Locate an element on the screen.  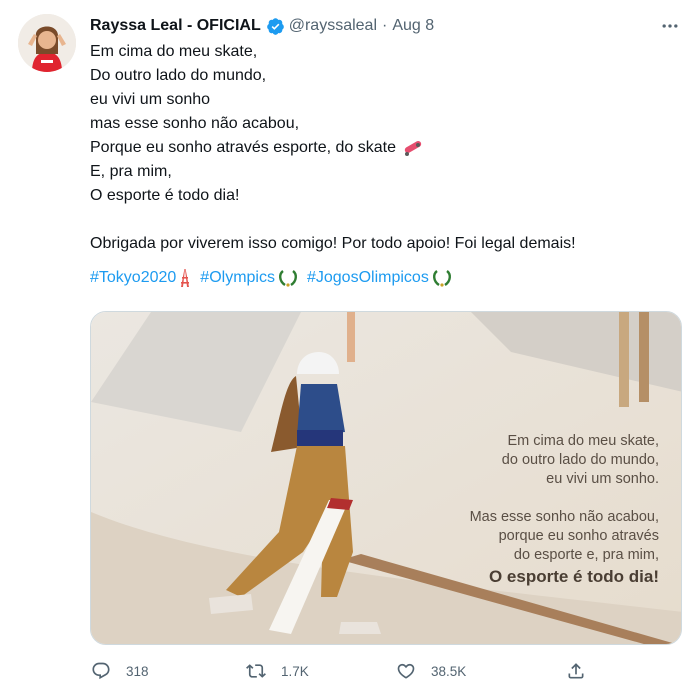
hashtag-tokyo2020: #Tokyo2020 is located at coordinates (133, 278).